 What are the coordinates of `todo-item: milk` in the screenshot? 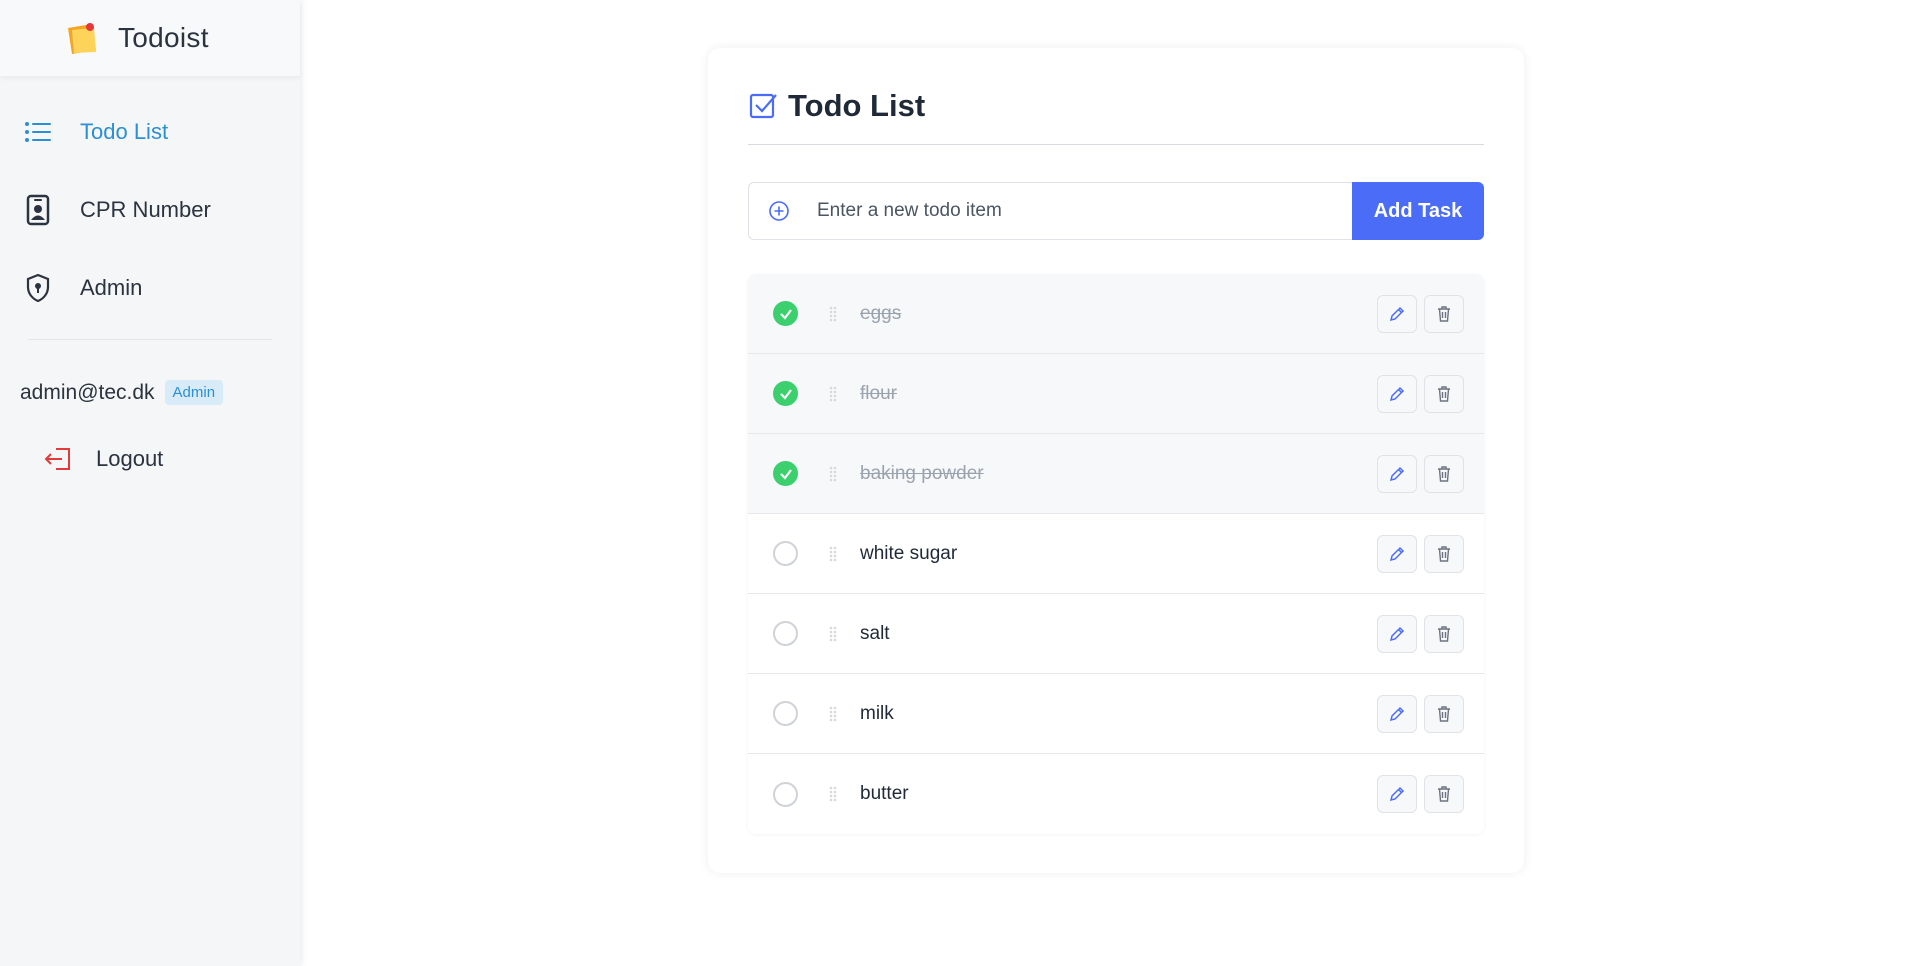 It's located at (1116, 714).